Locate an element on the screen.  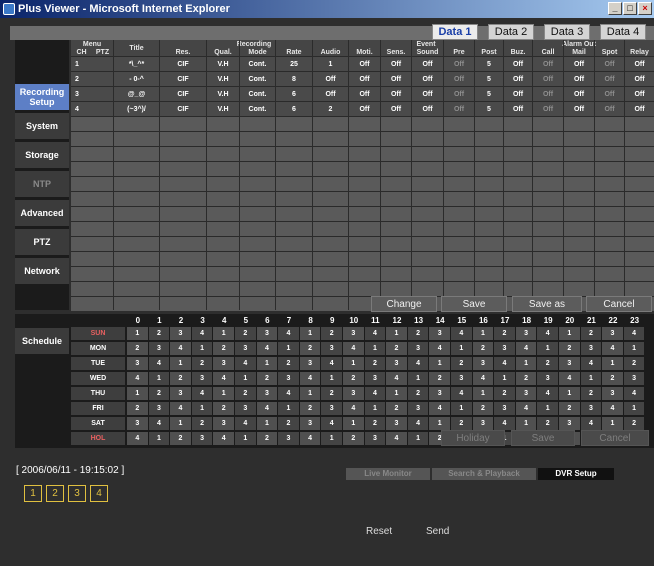
nav-recording-setup: Recording Setup is located at coordinates (42, 97).